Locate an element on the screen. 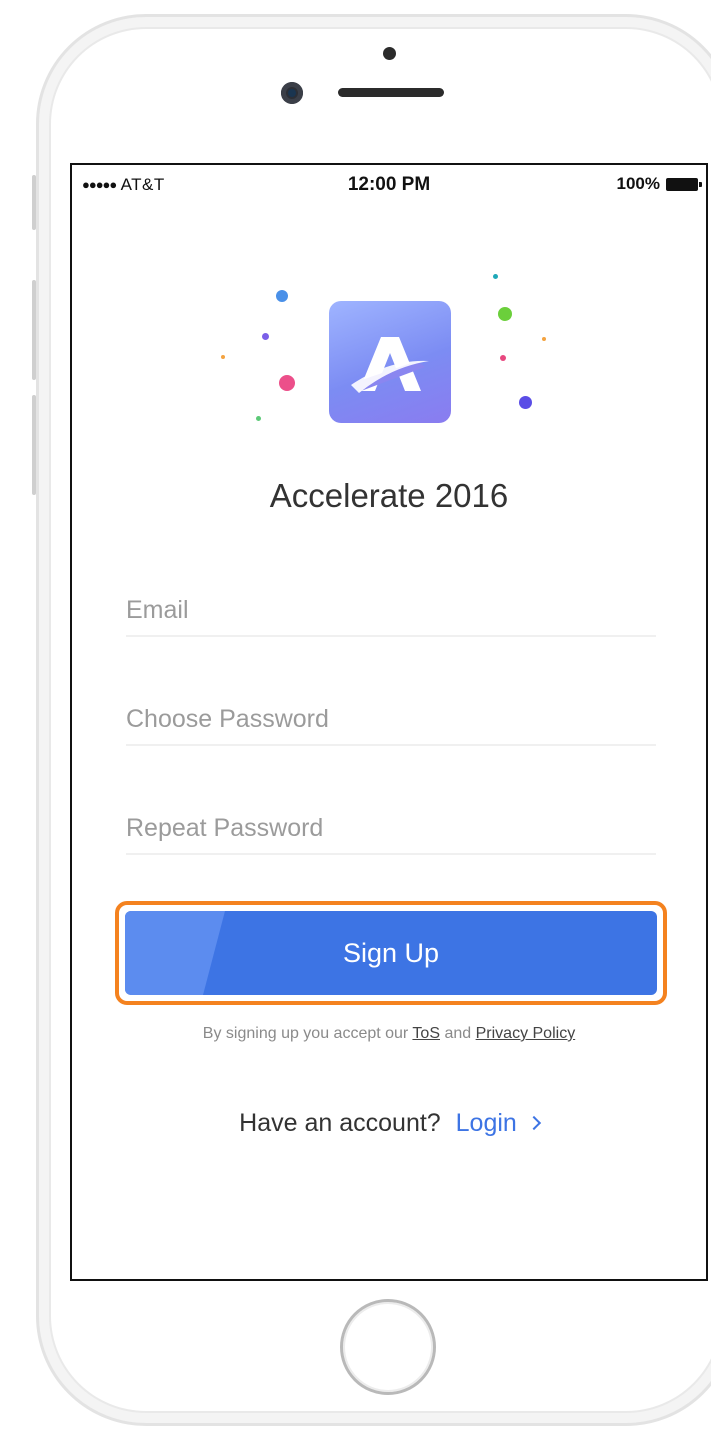  email-field is located at coordinates (391, 606).